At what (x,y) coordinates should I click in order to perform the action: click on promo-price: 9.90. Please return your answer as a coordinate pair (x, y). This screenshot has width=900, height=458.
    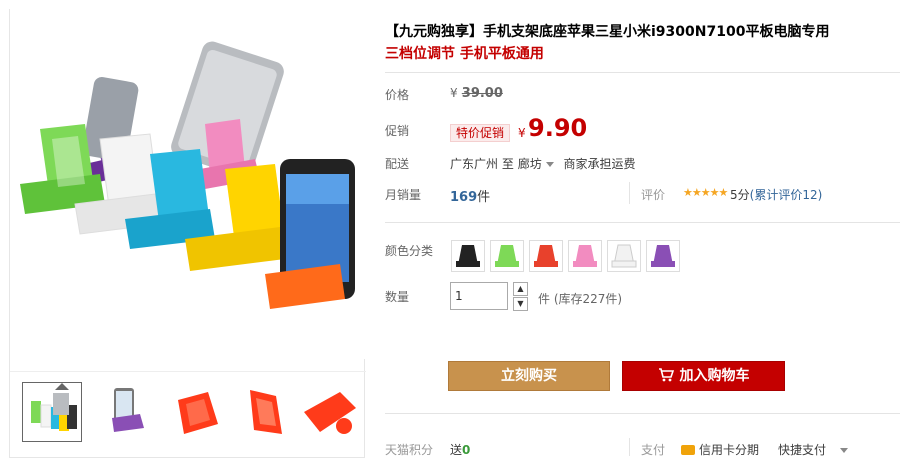
    Looking at the image, I should click on (558, 128).